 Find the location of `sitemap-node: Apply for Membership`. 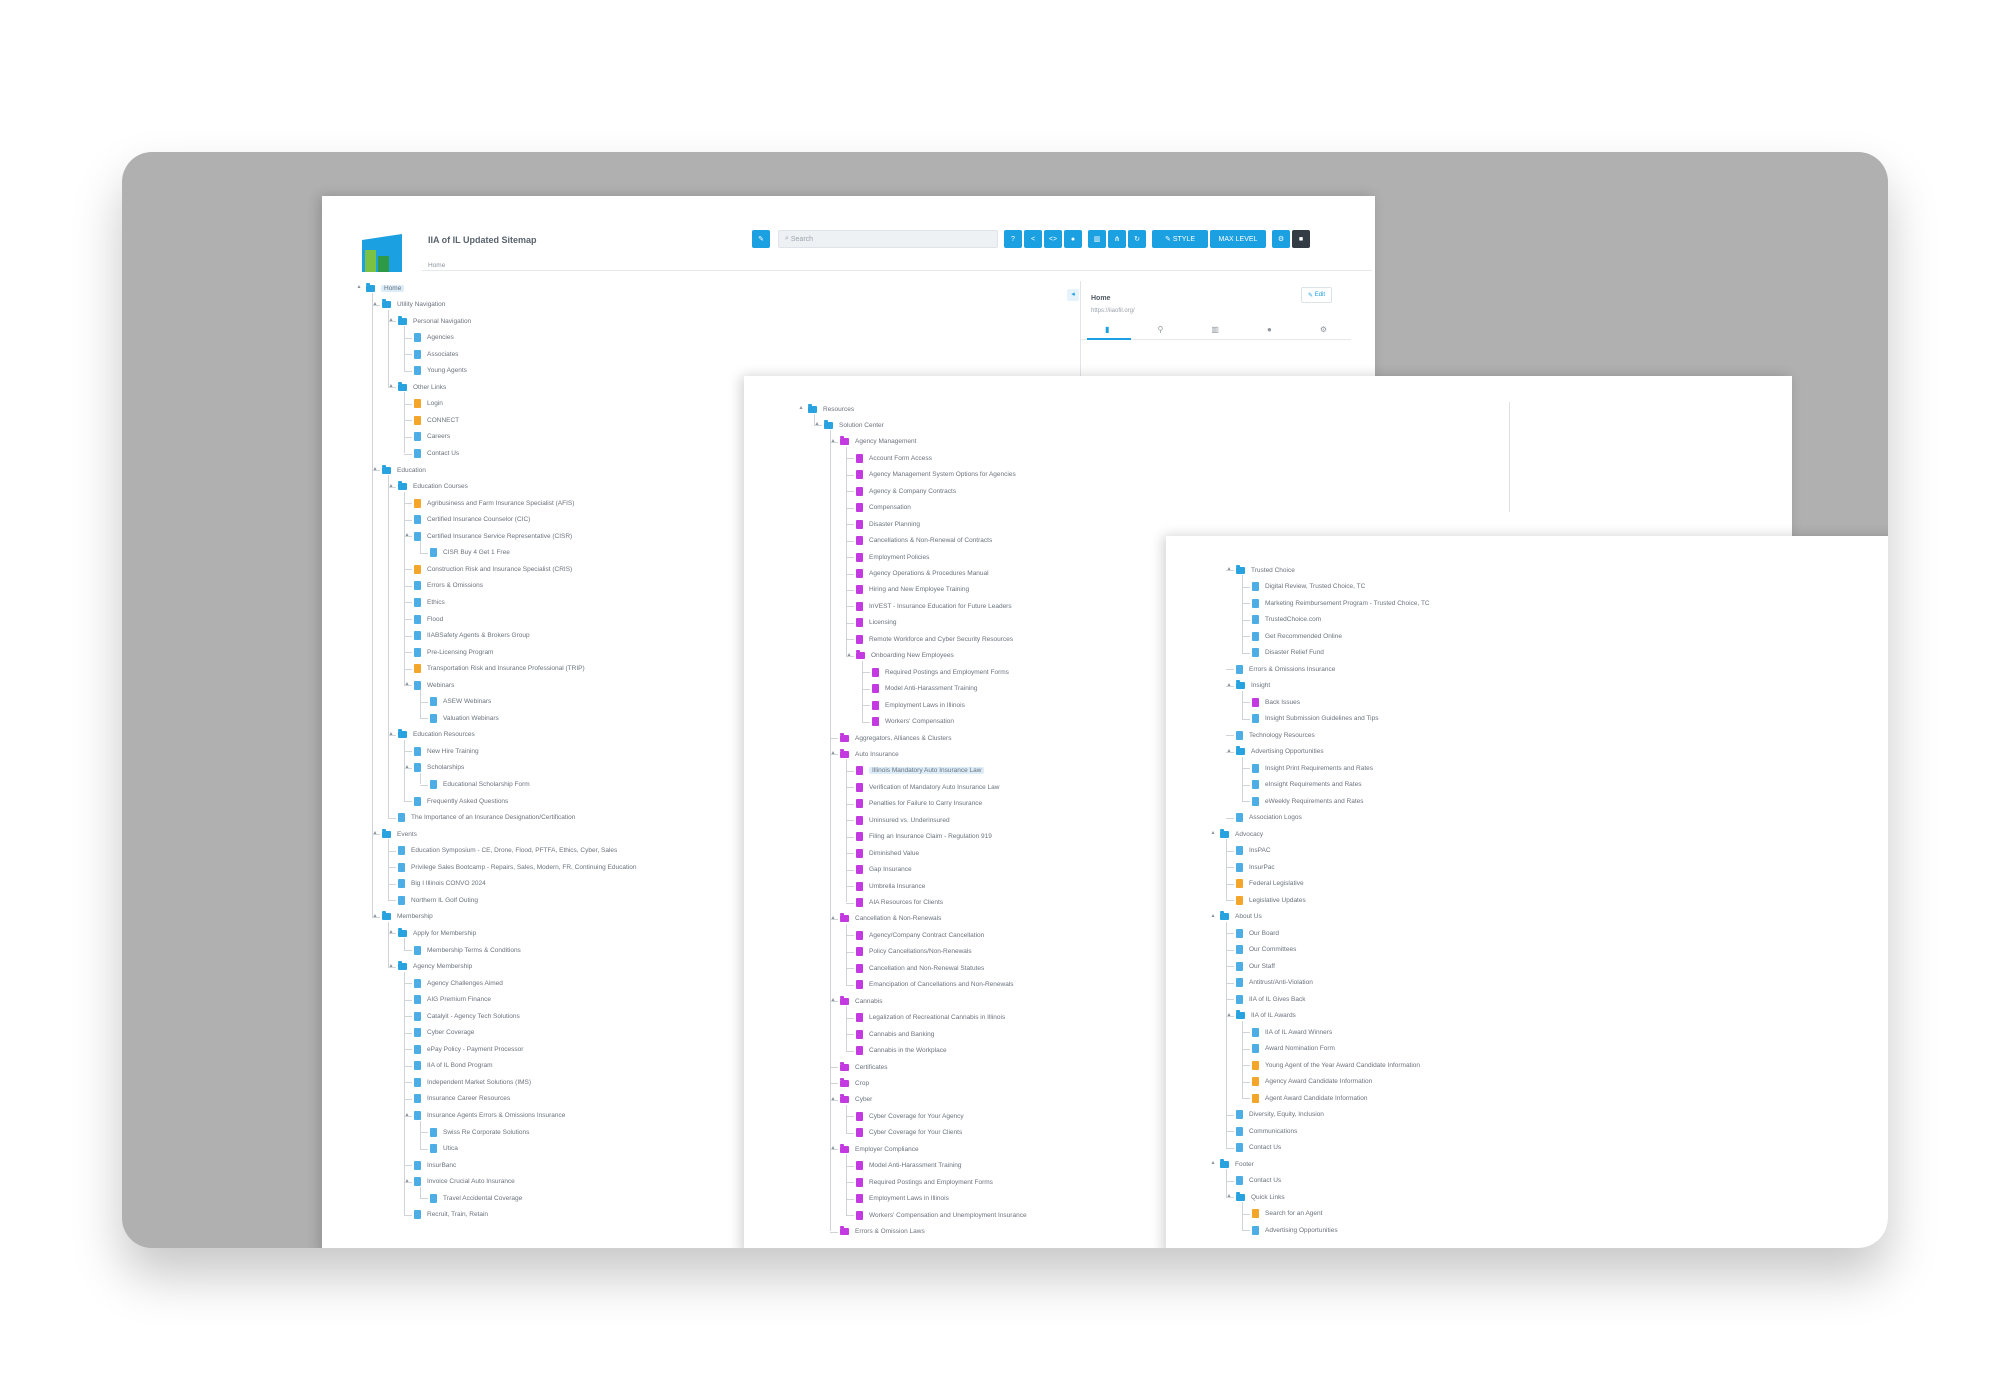

sitemap-node: Apply for Membership is located at coordinates (437, 933).